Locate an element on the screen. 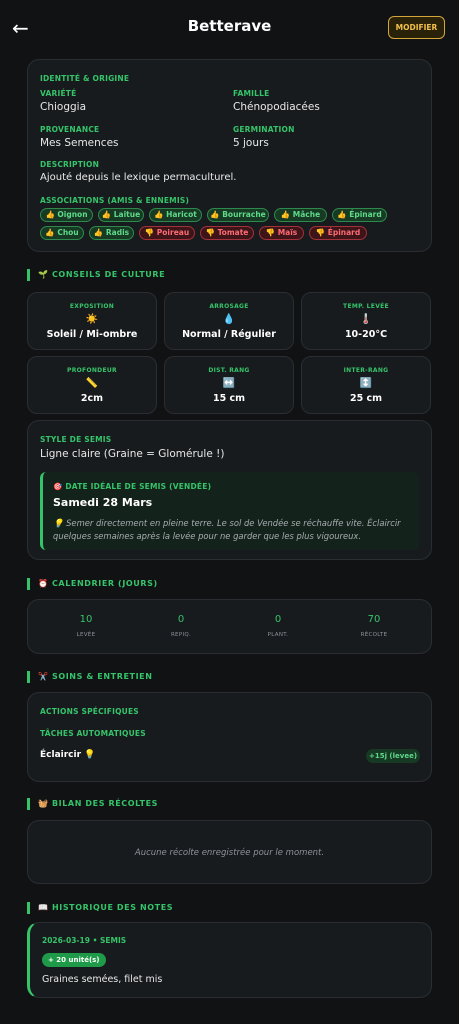 This screenshot has width=459, height=1024. harvest-section-title: BILAN DES RÉCOLTES is located at coordinates (105, 803).